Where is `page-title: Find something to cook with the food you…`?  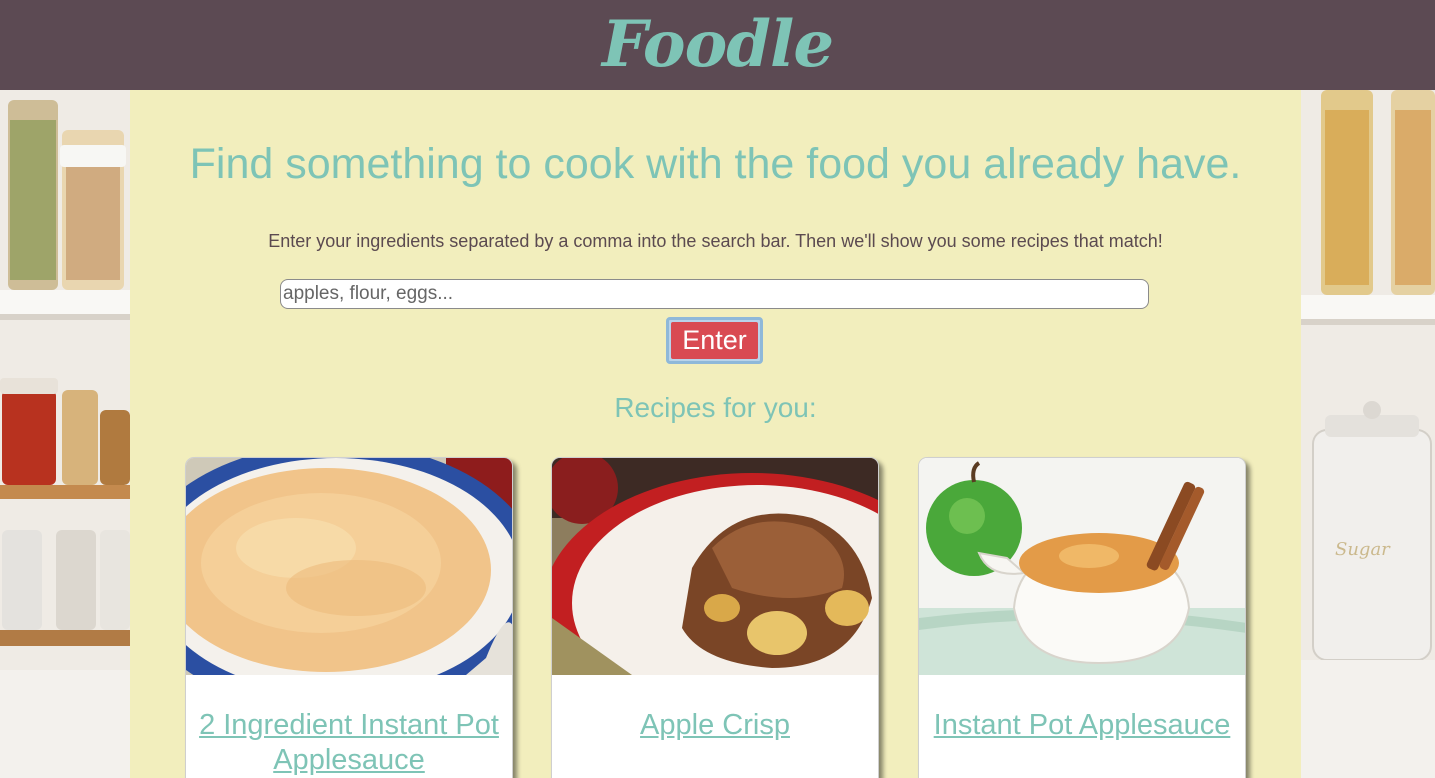 page-title: Find something to cook with the food you… is located at coordinates (715, 164).